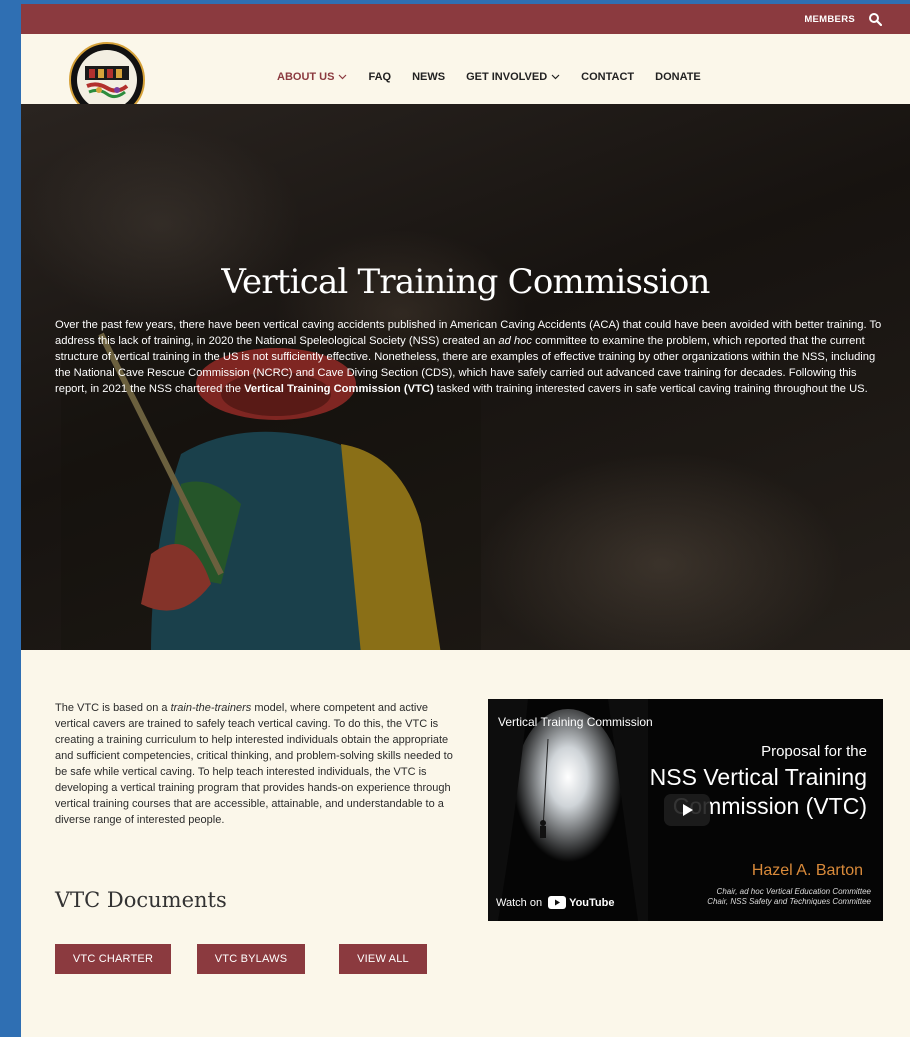  I want to click on nav-contact: CONTACT, so click(607, 77).